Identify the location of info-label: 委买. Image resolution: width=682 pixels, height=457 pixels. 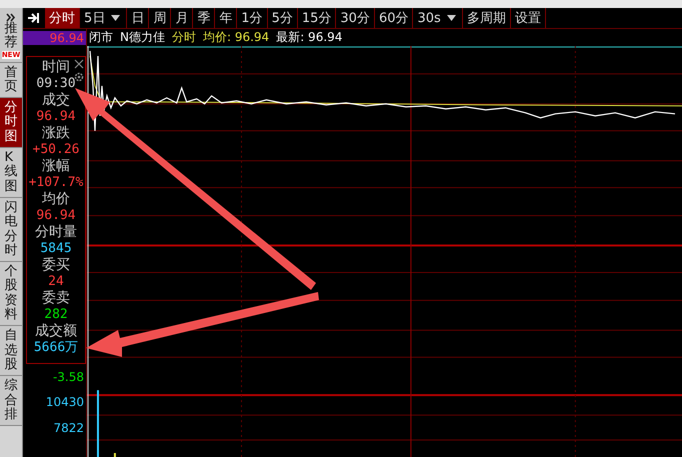
(56, 265).